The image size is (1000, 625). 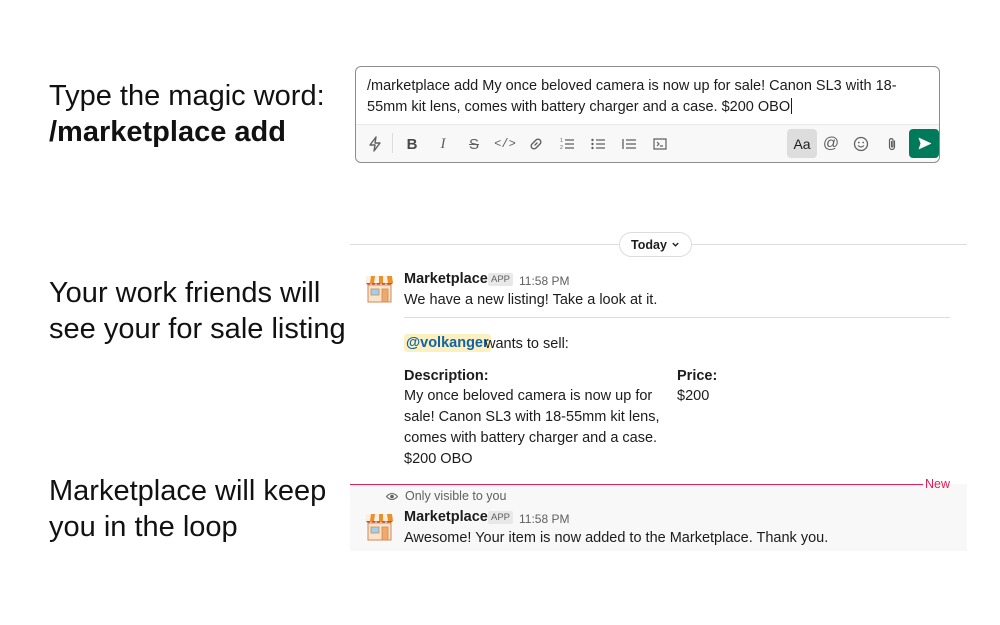 I want to click on bold-icon: B, so click(x=412, y=144).